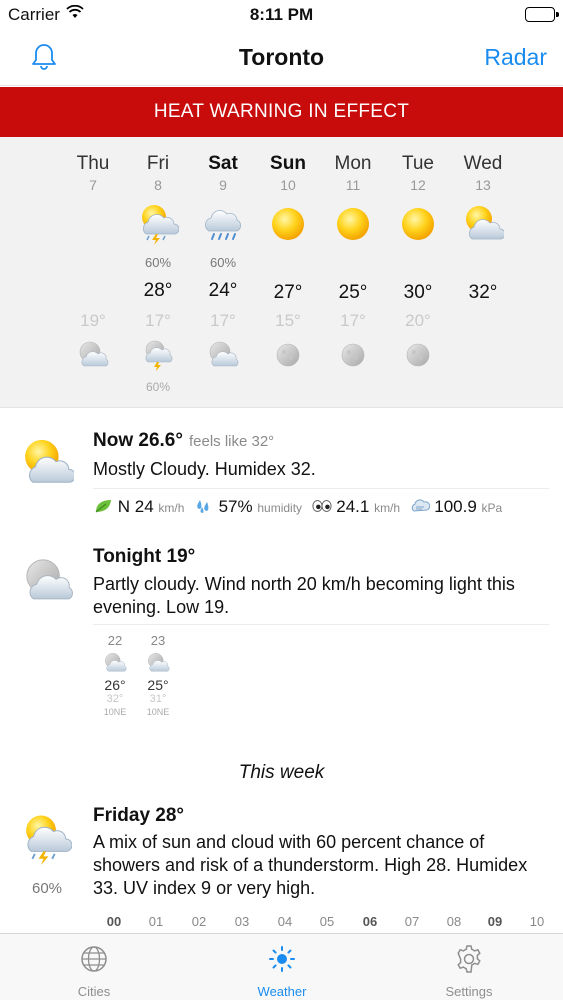  Describe the element at coordinates (483, 185) in the screenshot. I see `day-date: 13` at that location.